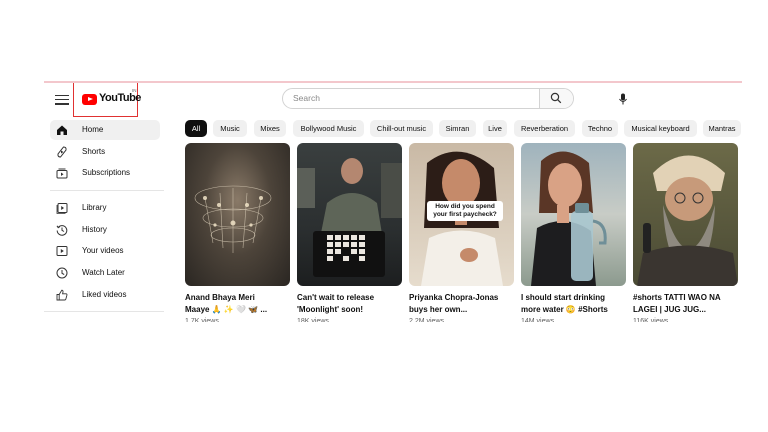  Describe the element at coordinates (563, 297) in the screenshot. I see `video-title-line: I should start drinking` at that location.